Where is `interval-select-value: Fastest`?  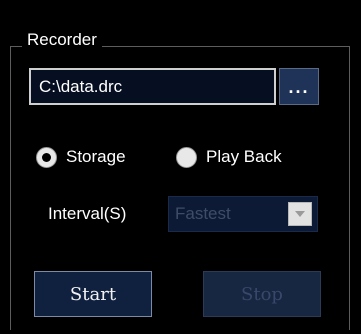
interval-select-value: Fastest is located at coordinates (203, 213).